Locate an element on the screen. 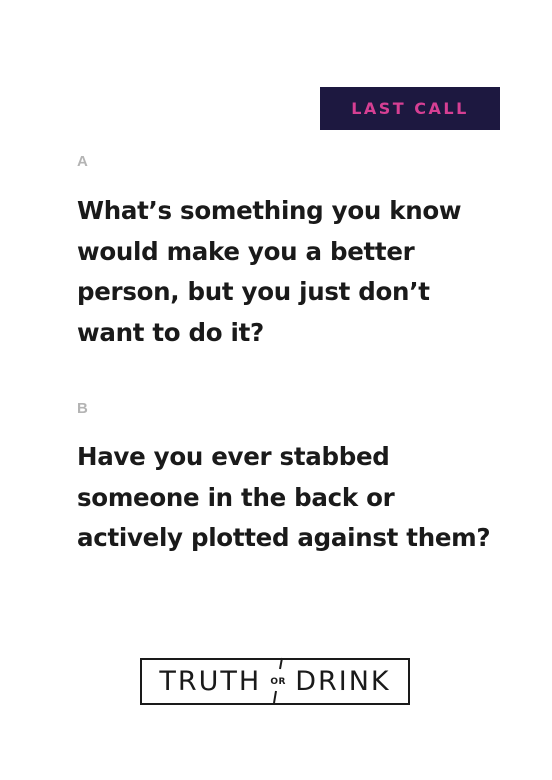 The image size is (552, 780). deck-badge: LAST CALL is located at coordinates (410, 108).